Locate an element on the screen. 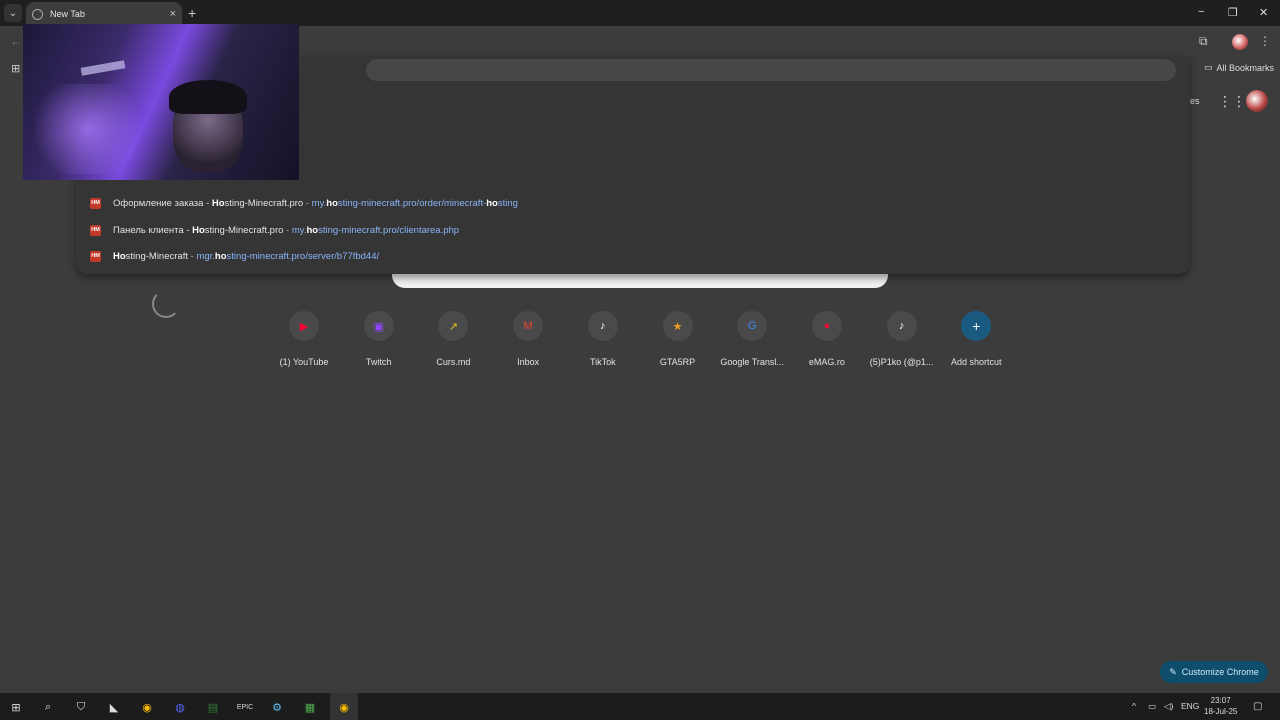 The width and height of the screenshot is (1280, 720). images-link: es is located at coordinates (1195, 101).